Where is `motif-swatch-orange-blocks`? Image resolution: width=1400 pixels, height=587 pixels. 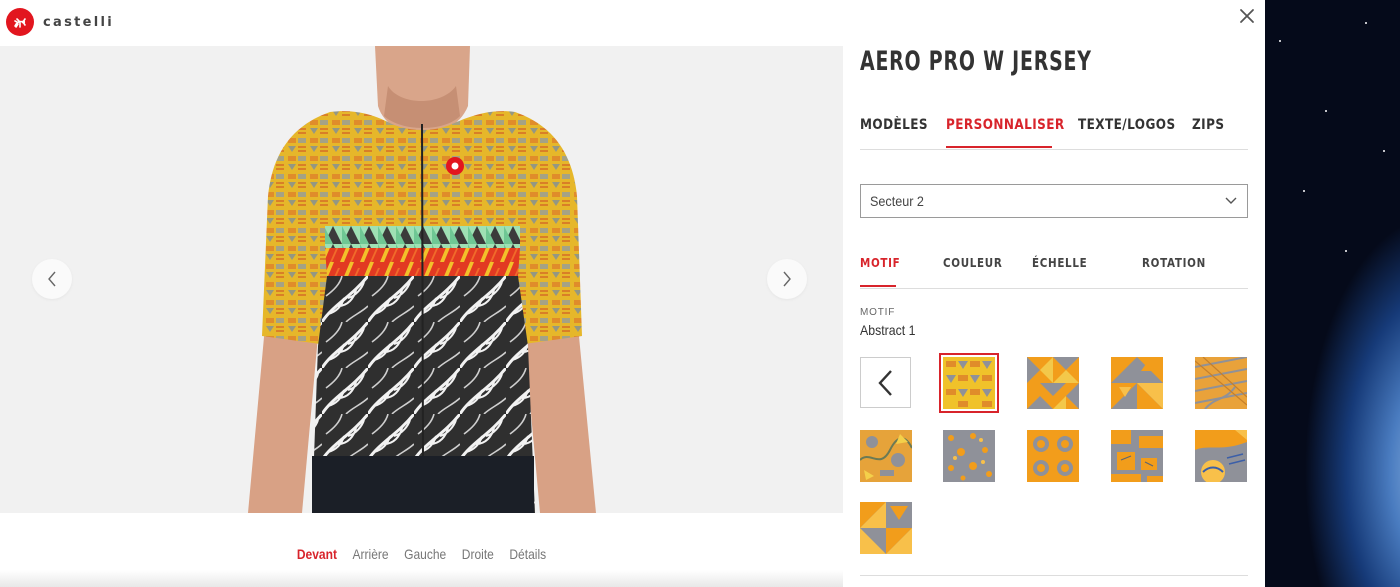 motif-swatch-orange-blocks is located at coordinates (1137, 456).